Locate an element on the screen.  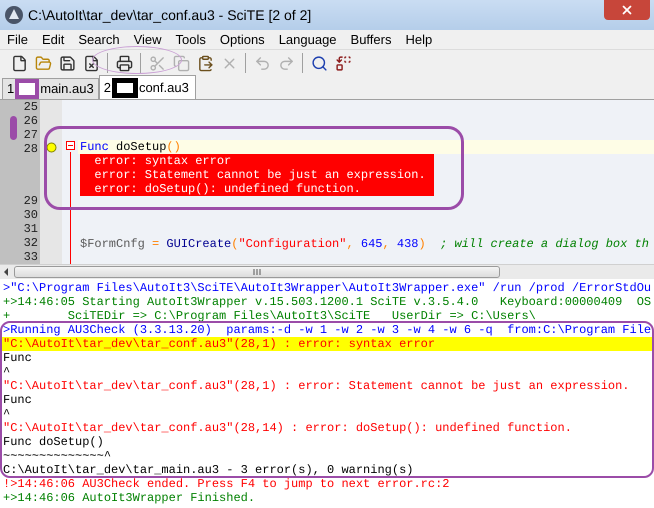
error-annotation: error: syntax error is located at coordinates (257, 161).